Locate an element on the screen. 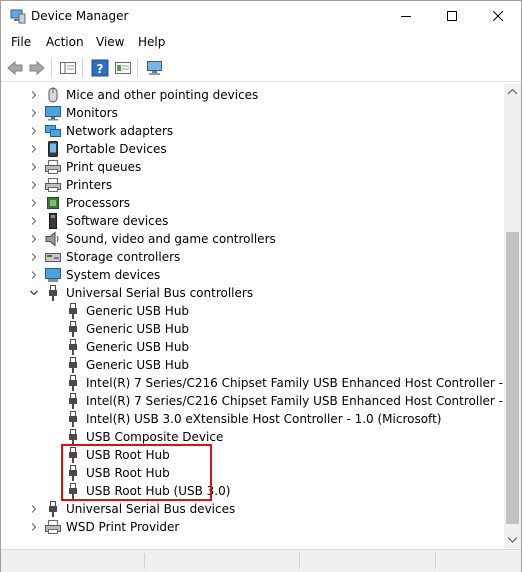 The image size is (522, 572). scroll-down-arrow-icon is located at coordinates (512, 540).